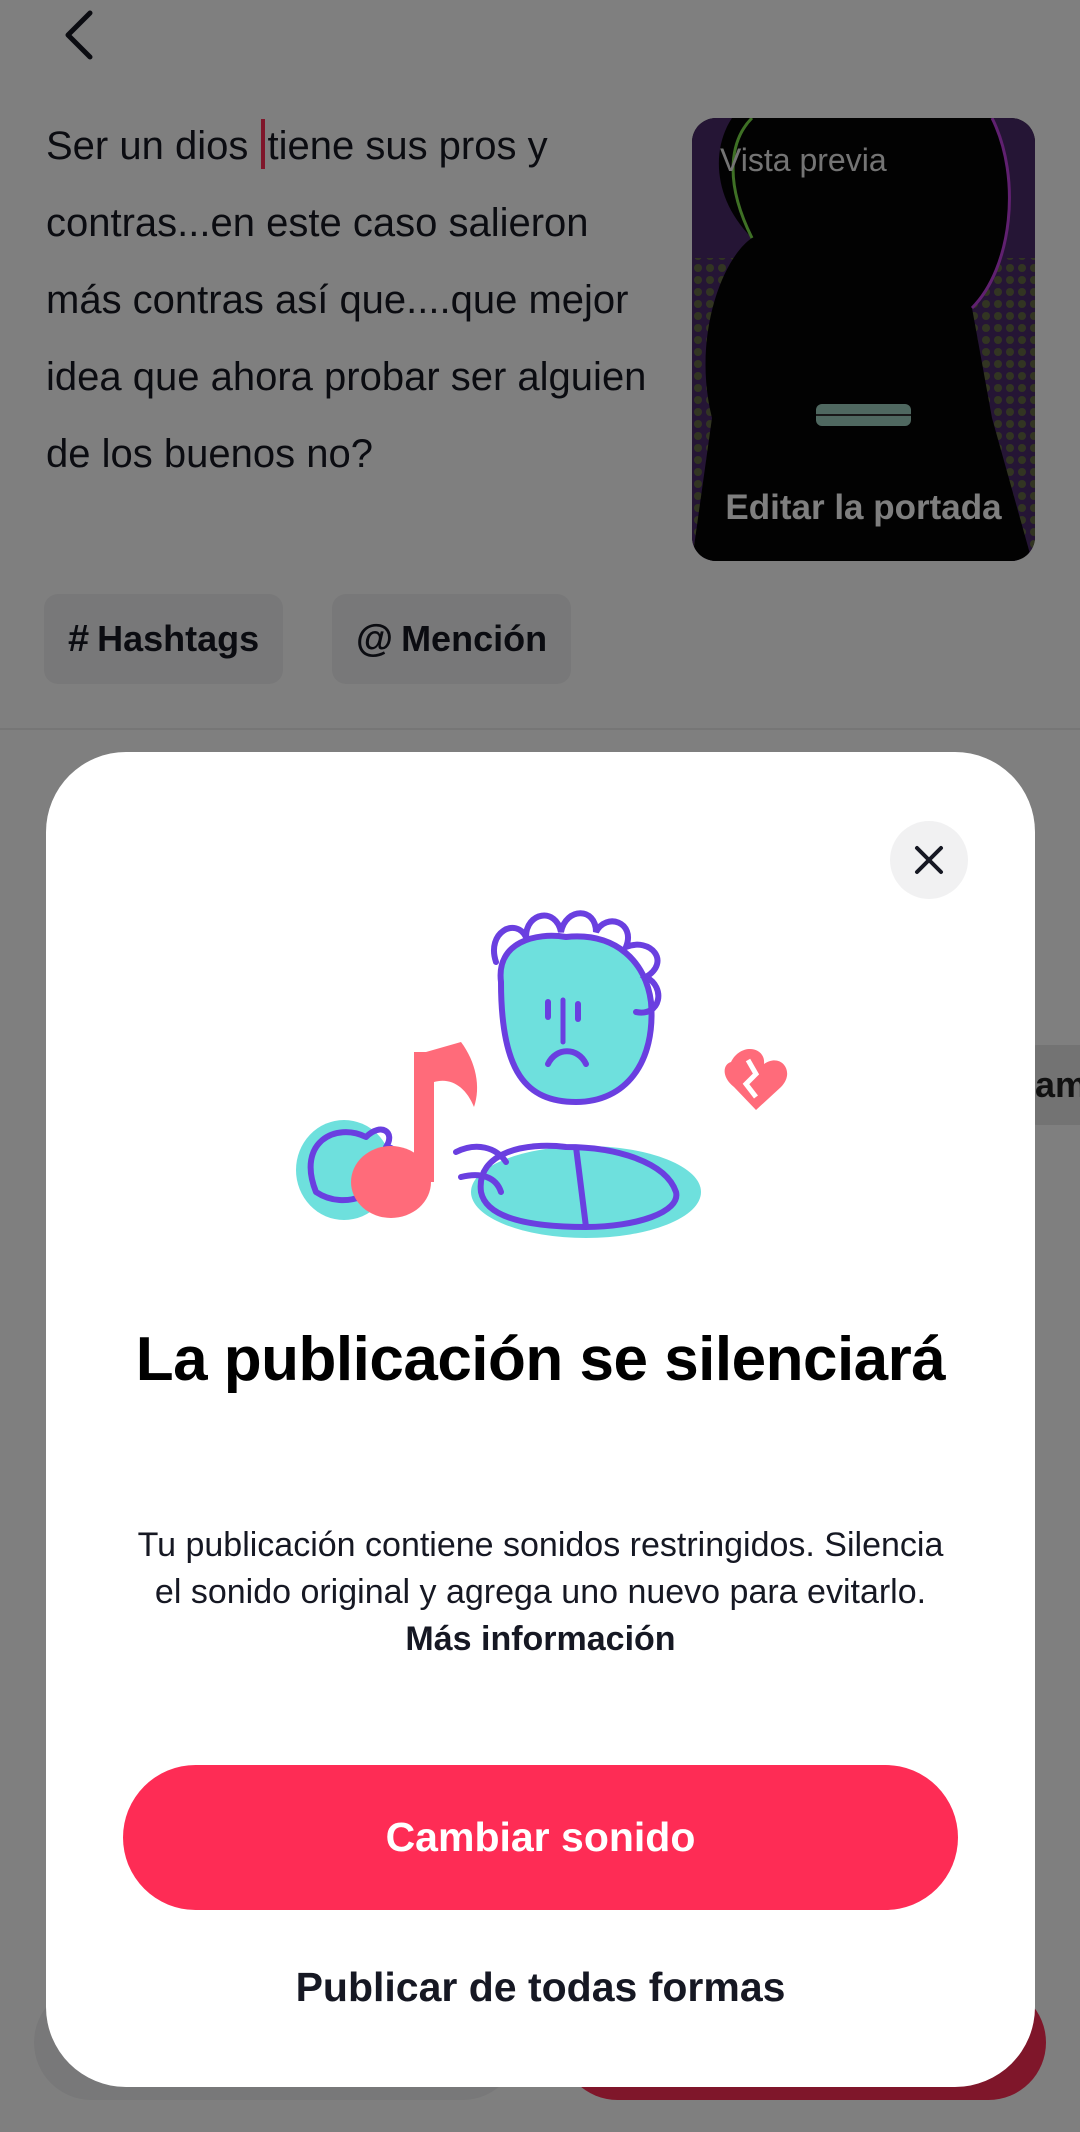 This screenshot has width=1080, height=2132. Describe the element at coordinates (542, 1074) in the screenshot. I see `sad-face-music-illustration` at that location.